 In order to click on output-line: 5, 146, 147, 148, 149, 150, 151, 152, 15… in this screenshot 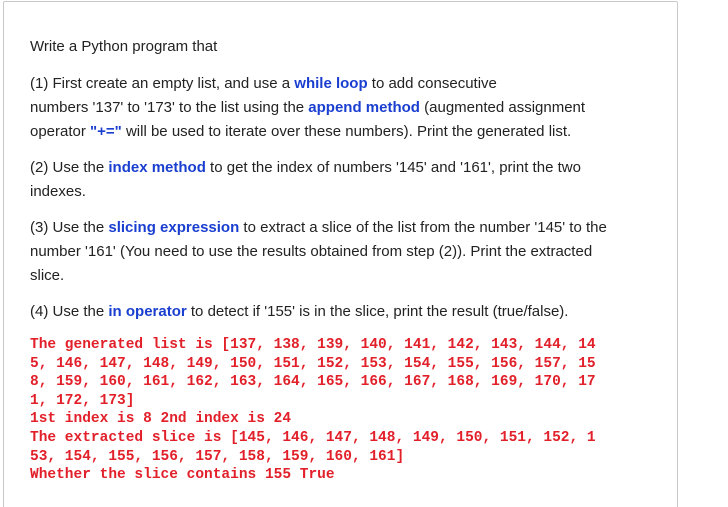, I will do `click(313, 363)`.